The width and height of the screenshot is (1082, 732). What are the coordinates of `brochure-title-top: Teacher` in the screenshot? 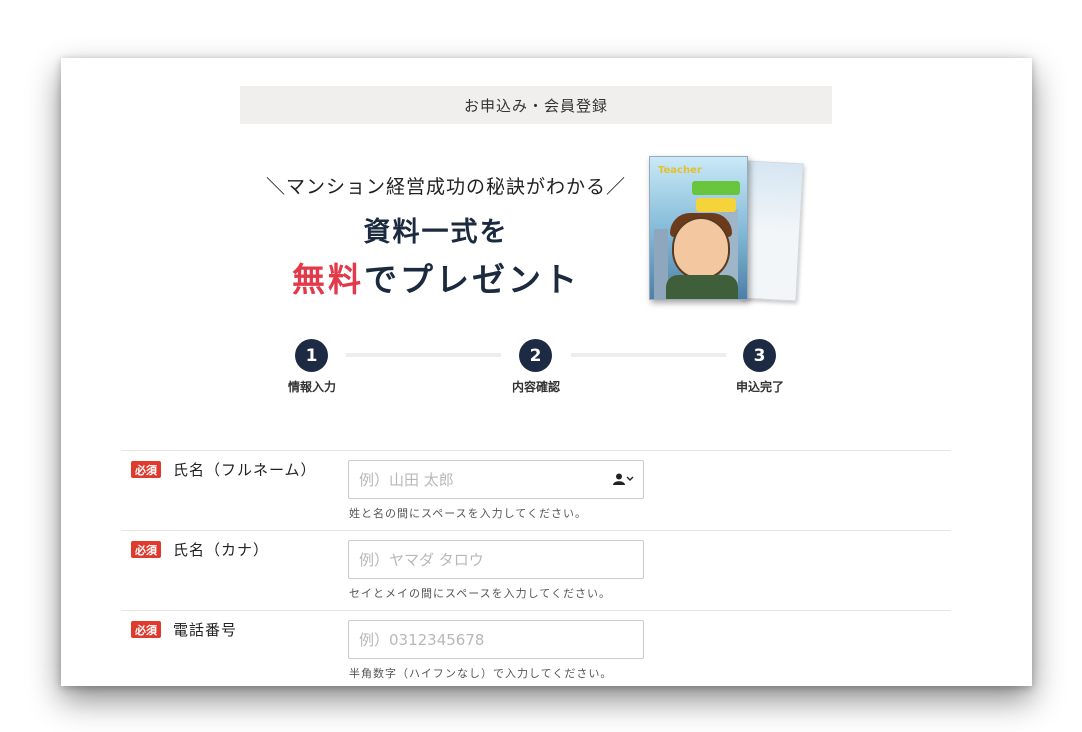 It's located at (680, 170).